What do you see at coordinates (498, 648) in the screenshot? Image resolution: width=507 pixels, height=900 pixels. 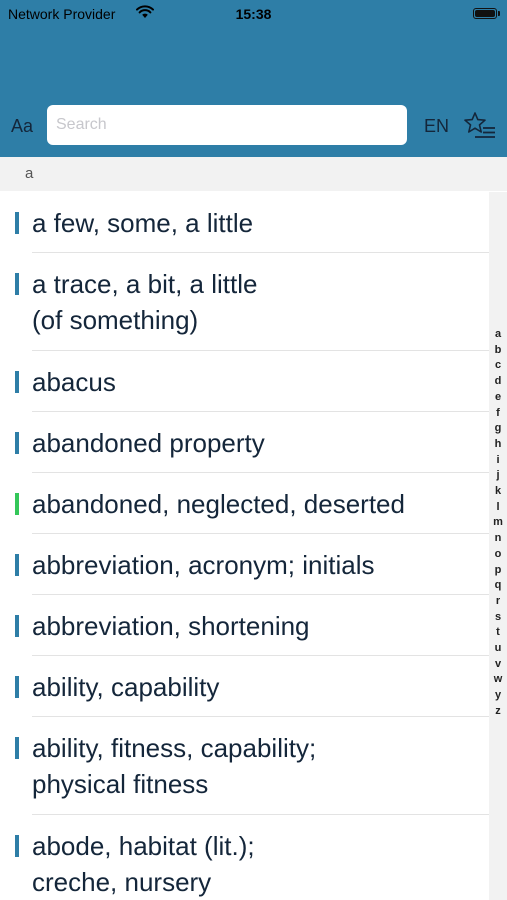 I see `index-letter-u: u` at bounding box center [498, 648].